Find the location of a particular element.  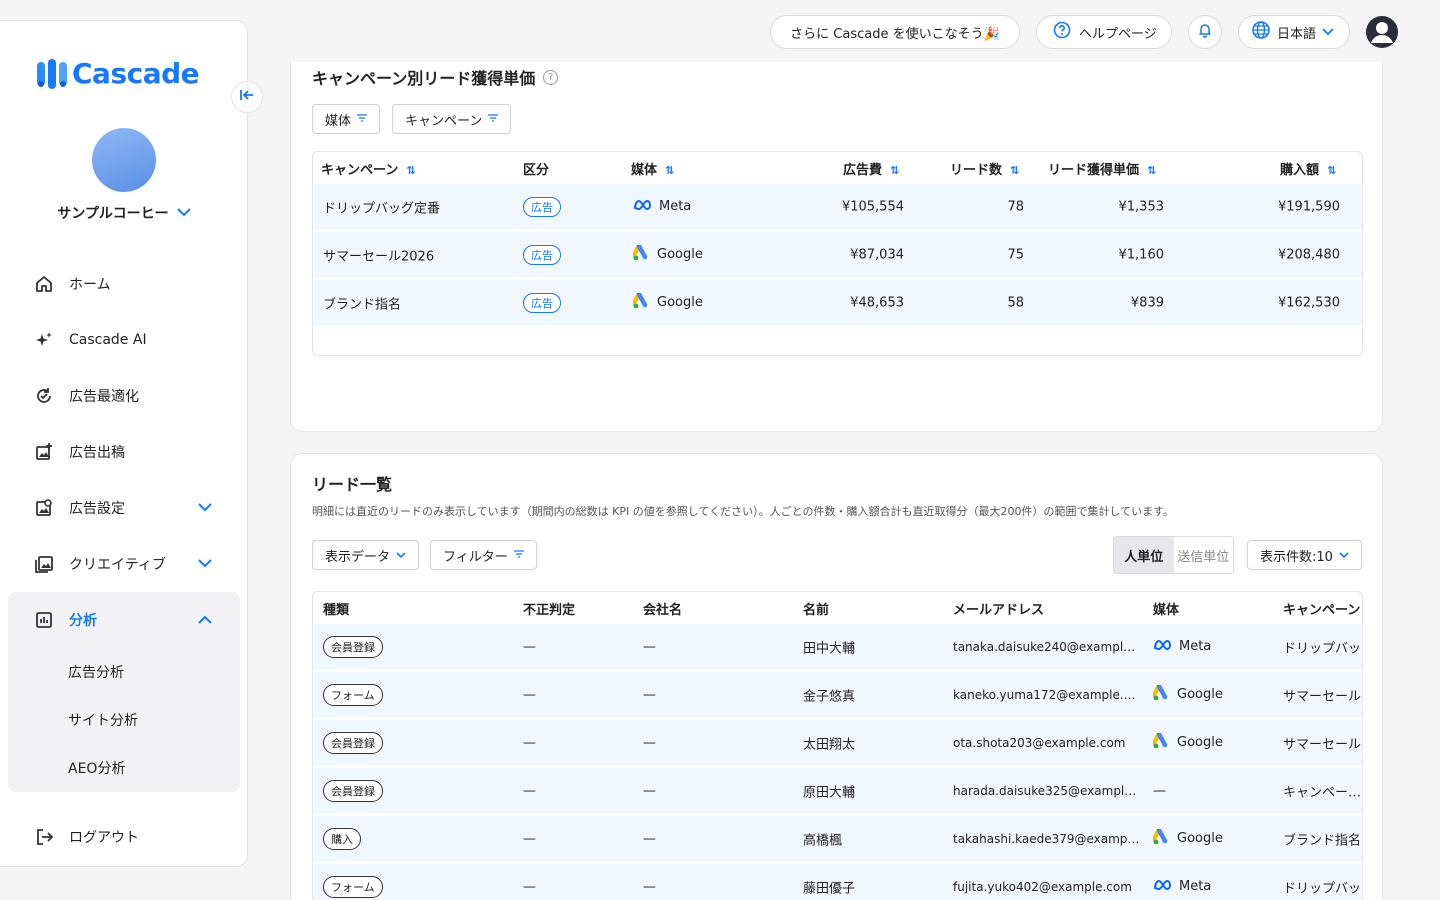

nav-item-ad-settings: 広告設定 is located at coordinates (124, 508).